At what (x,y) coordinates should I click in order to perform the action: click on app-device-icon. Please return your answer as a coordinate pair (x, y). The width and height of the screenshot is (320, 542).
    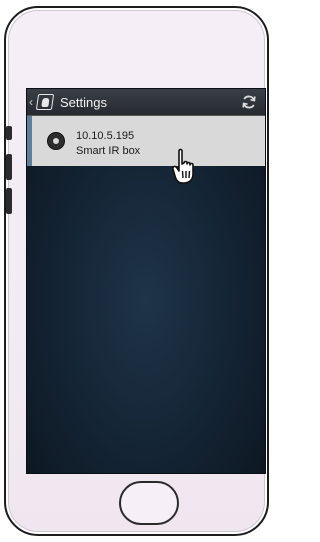
    Looking at the image, I should click on (45, 102).